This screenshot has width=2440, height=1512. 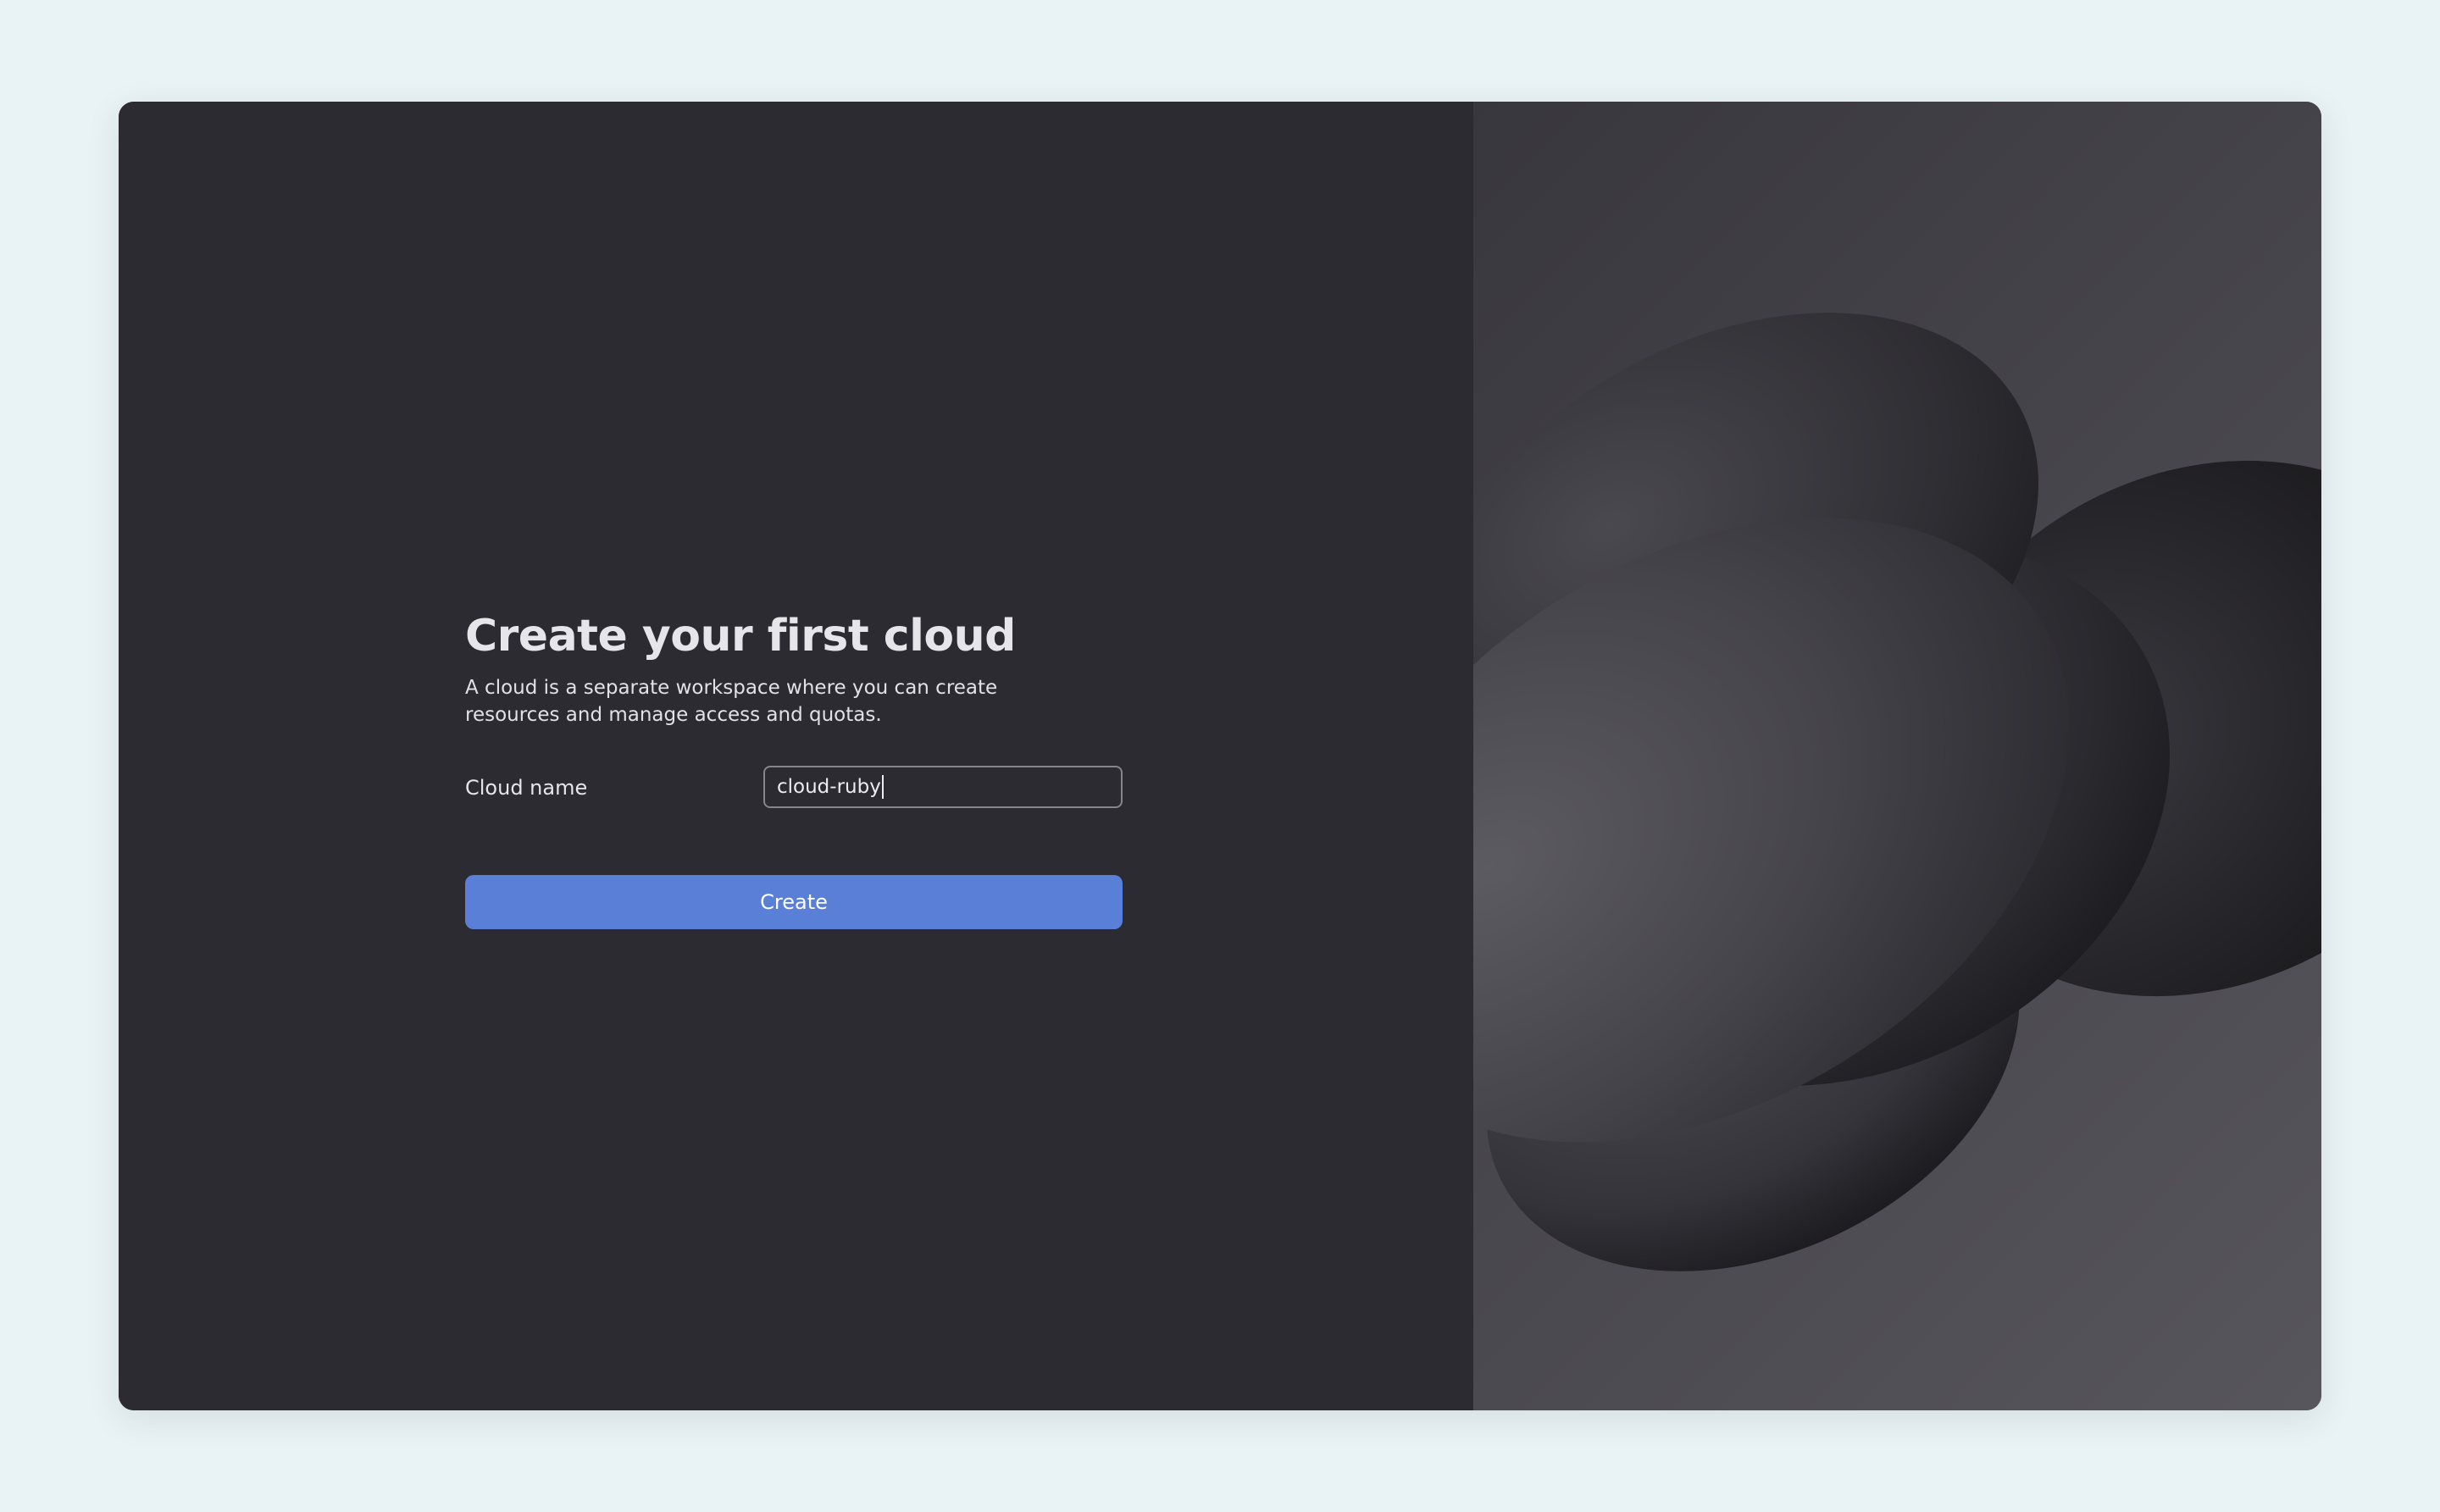 I want to click on cloud-name-input: cloud-ruby, so click(x=943, y=787).